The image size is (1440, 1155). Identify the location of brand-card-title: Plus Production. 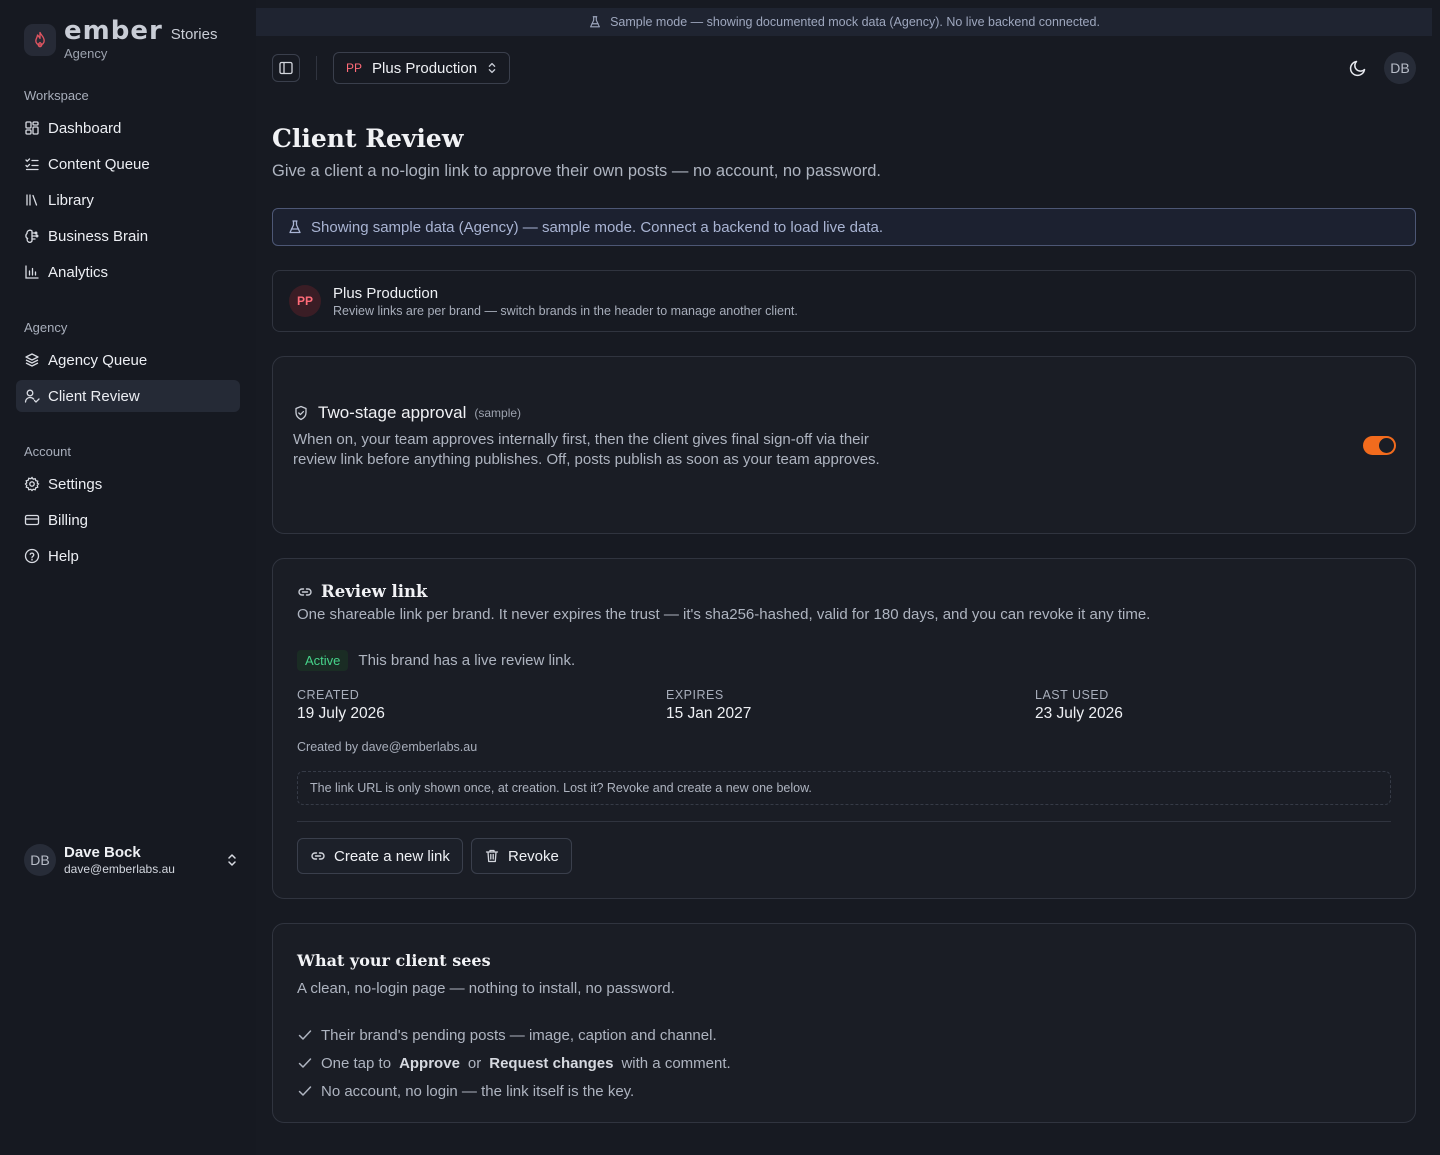
(386, 293).